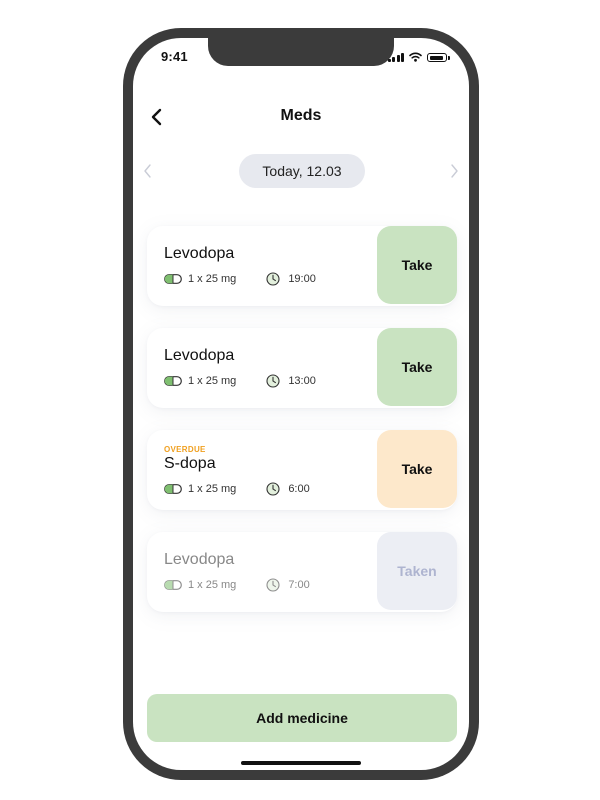 The height and width of the screenshot is (800, 600). I want to click on add-medicine-button: Add medicine, so click(302, 718).